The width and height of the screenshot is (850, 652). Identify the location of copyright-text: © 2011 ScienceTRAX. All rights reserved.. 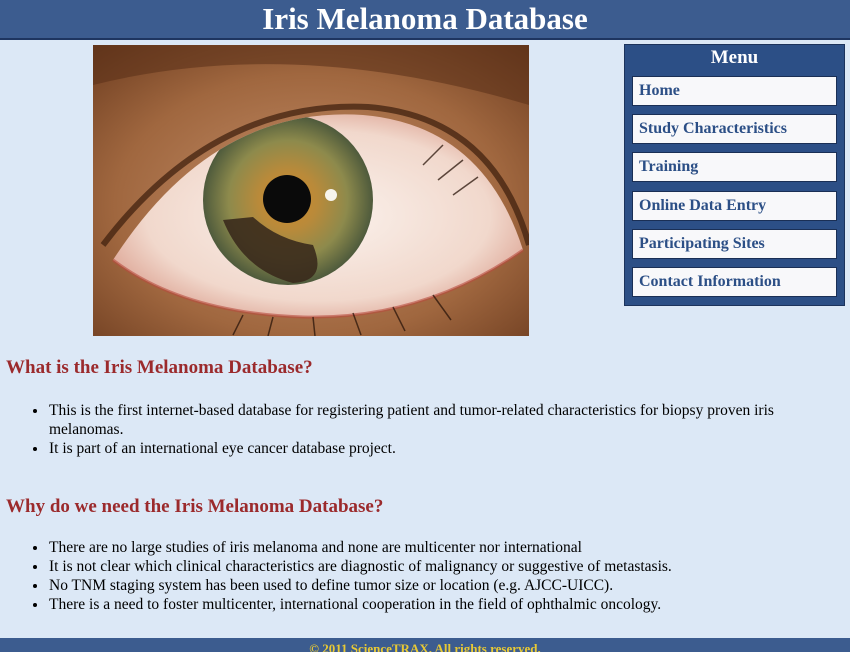
(425, 646).